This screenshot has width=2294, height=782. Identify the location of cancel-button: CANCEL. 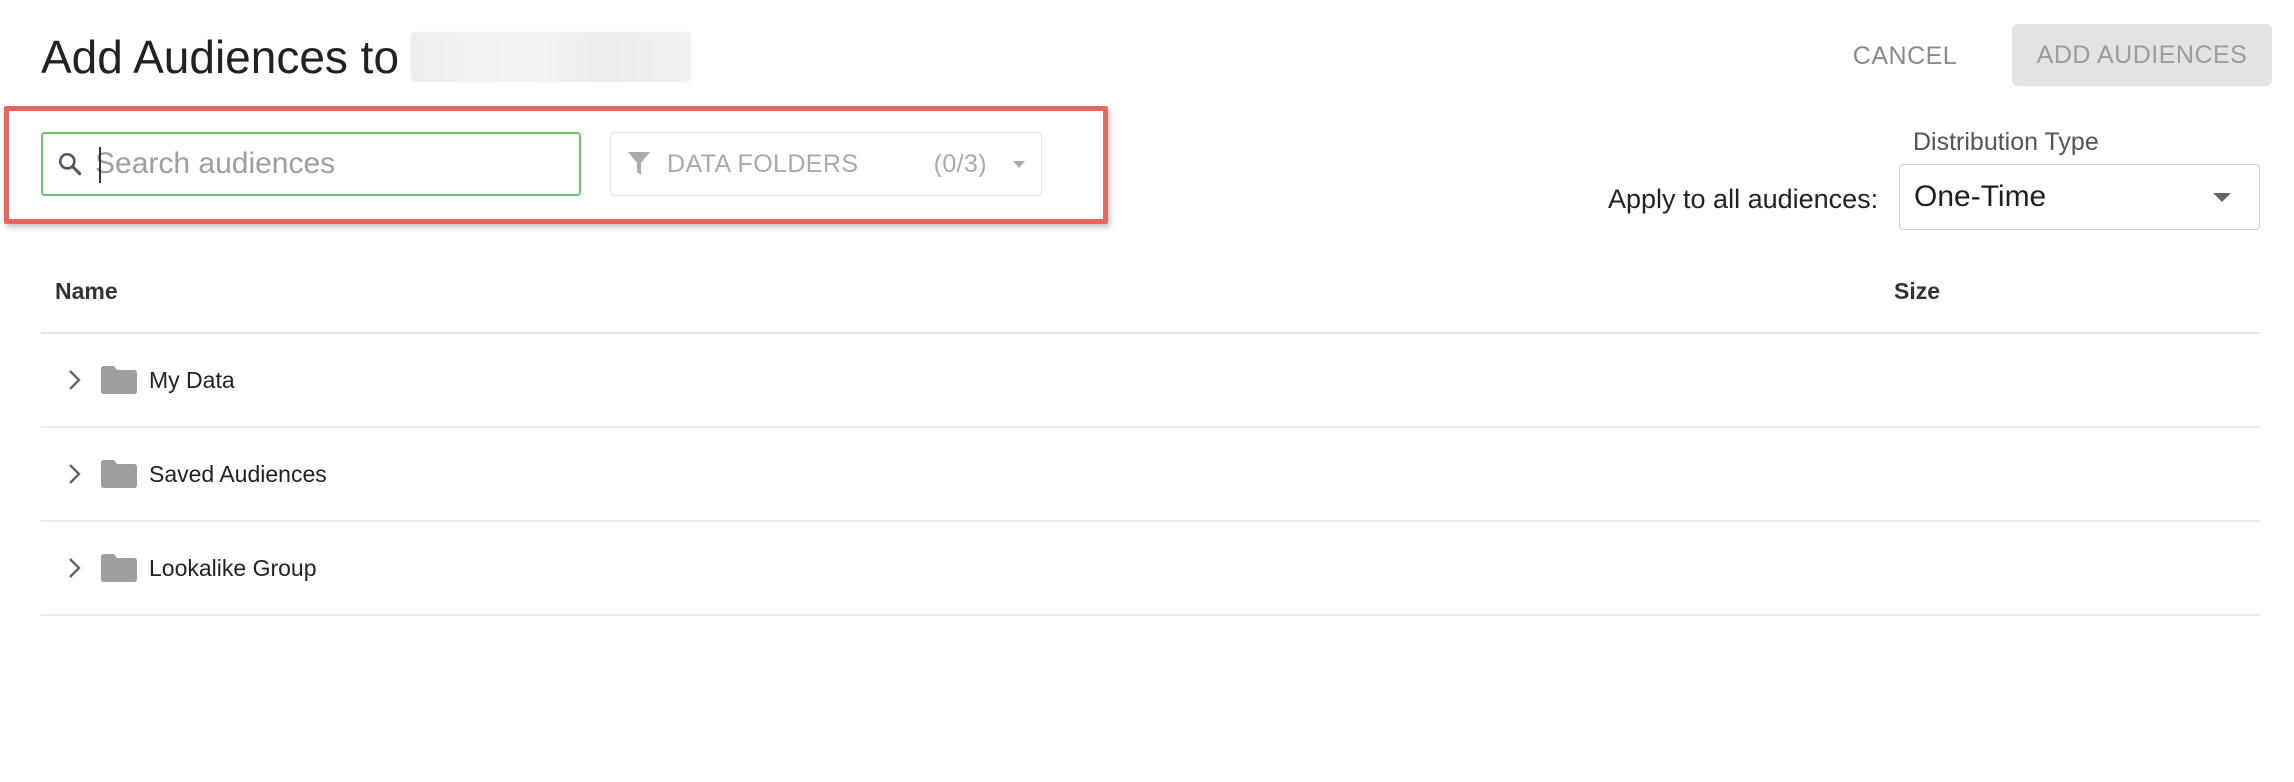
(1905, 56).